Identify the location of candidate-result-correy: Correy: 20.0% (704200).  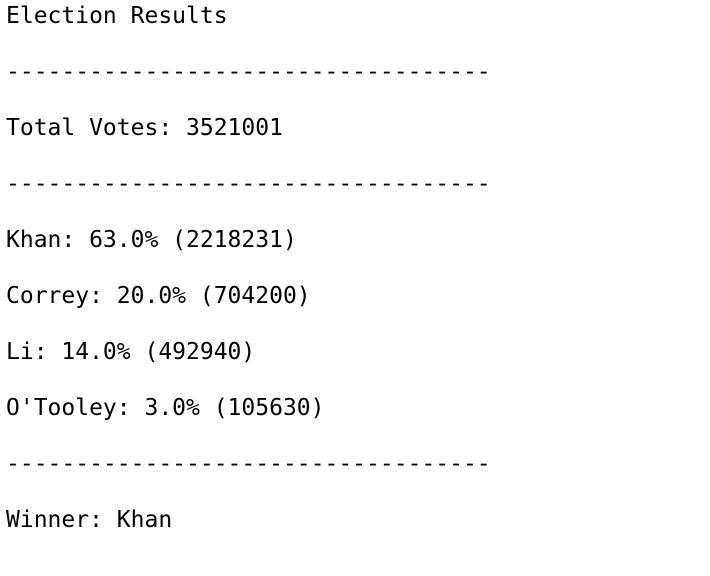
(158, 296).